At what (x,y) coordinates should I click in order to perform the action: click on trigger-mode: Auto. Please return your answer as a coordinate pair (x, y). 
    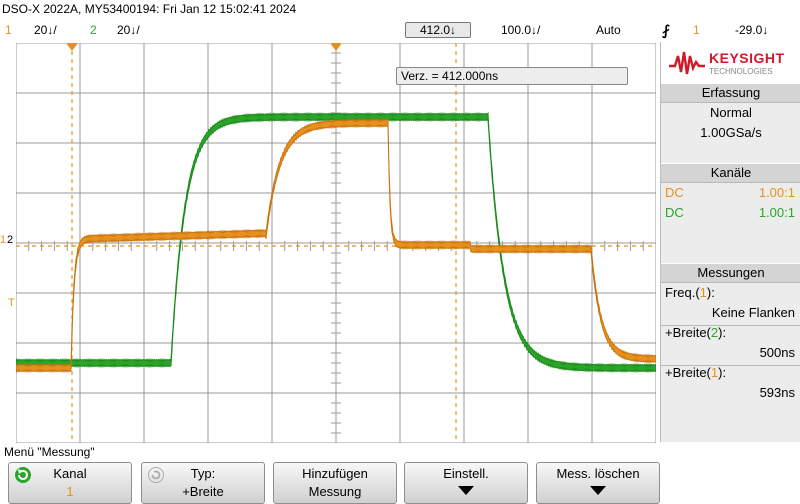
    Looking at the image, I should click on (608, 30).